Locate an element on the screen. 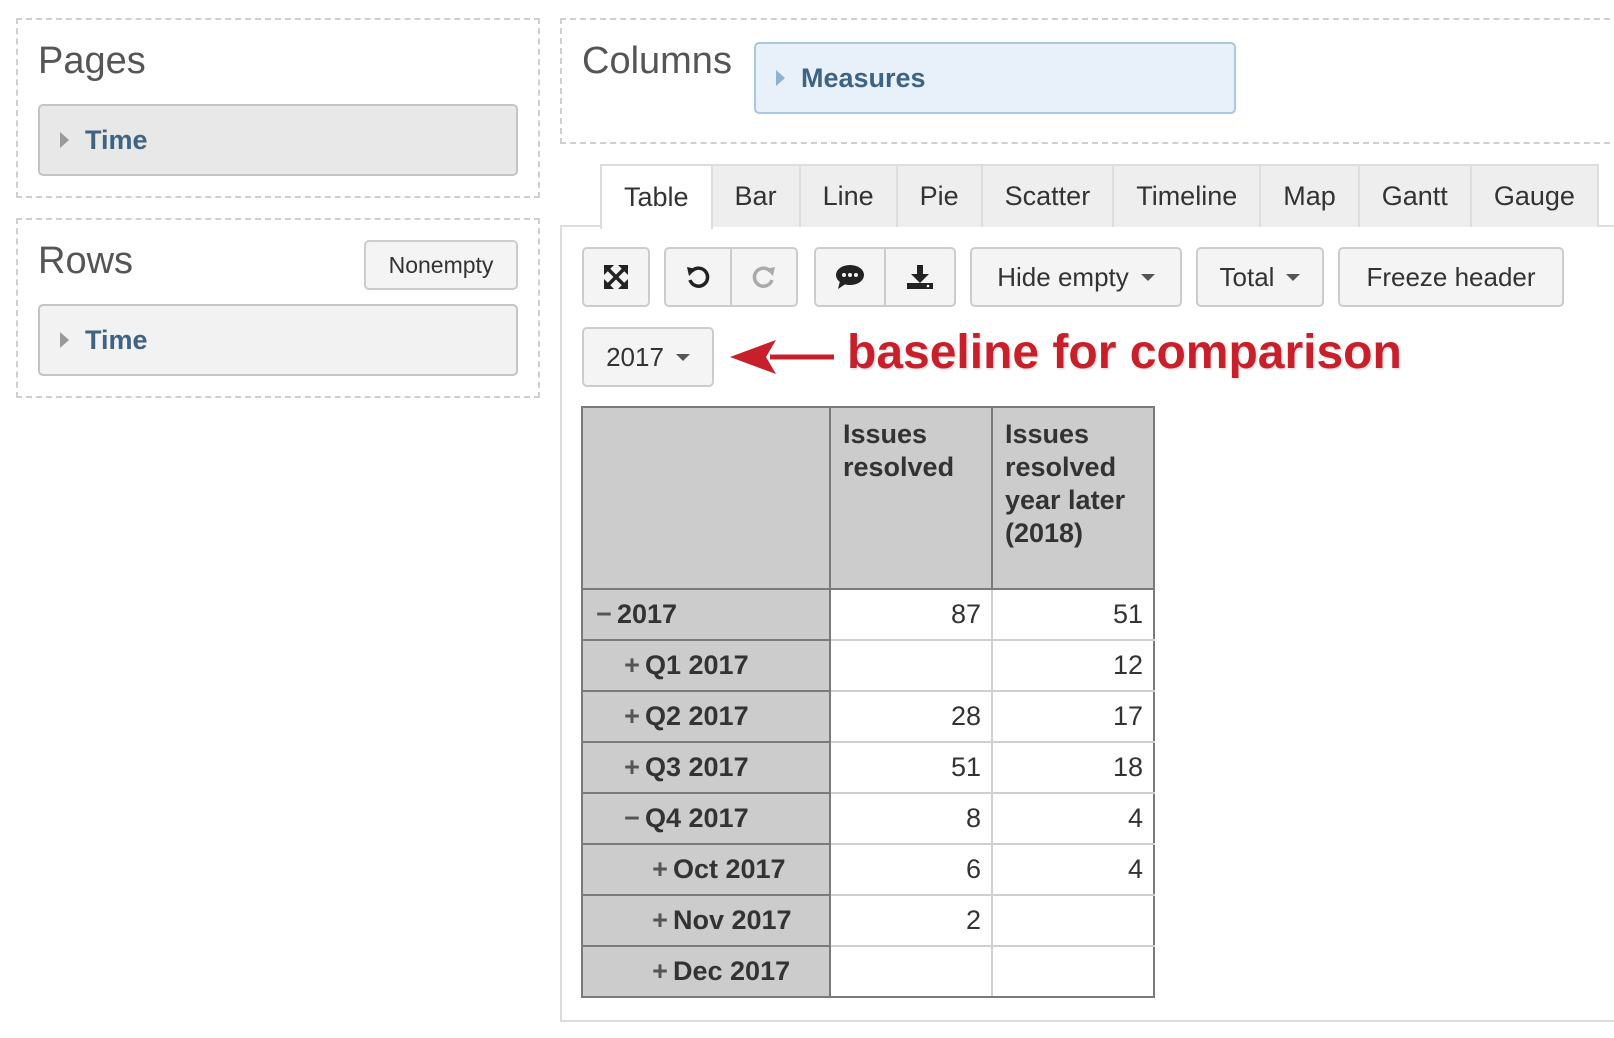 This screenshot has width=1614, height=1038. column-header-issues-resolved: Issues resolved is located at coordinates (911, 498).